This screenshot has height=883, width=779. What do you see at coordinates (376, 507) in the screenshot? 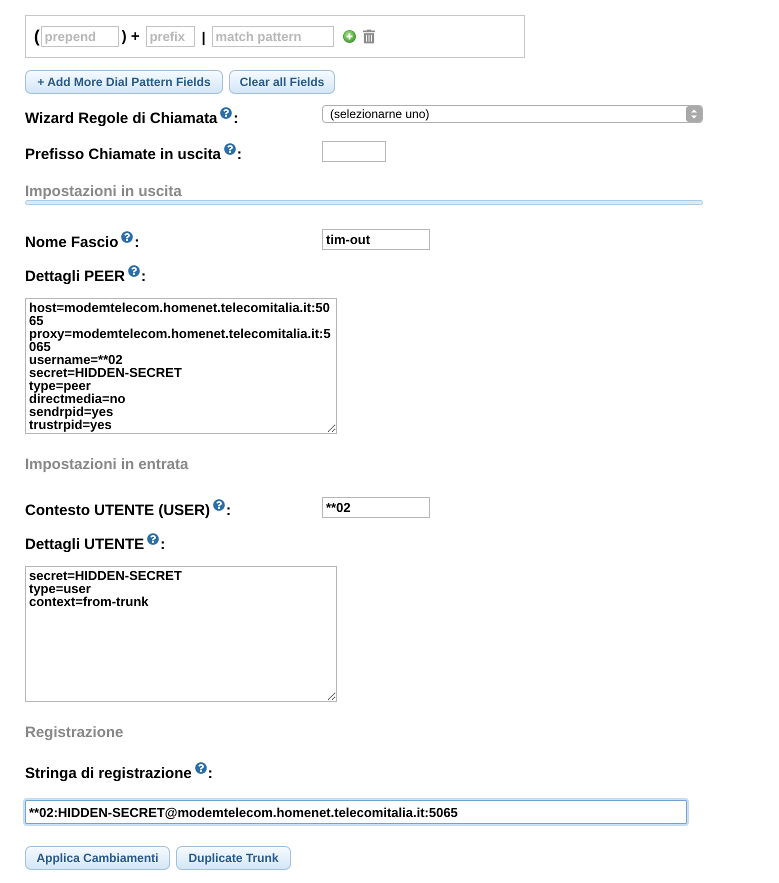
I see `text-input: **02` at bounding box center [376, 507].